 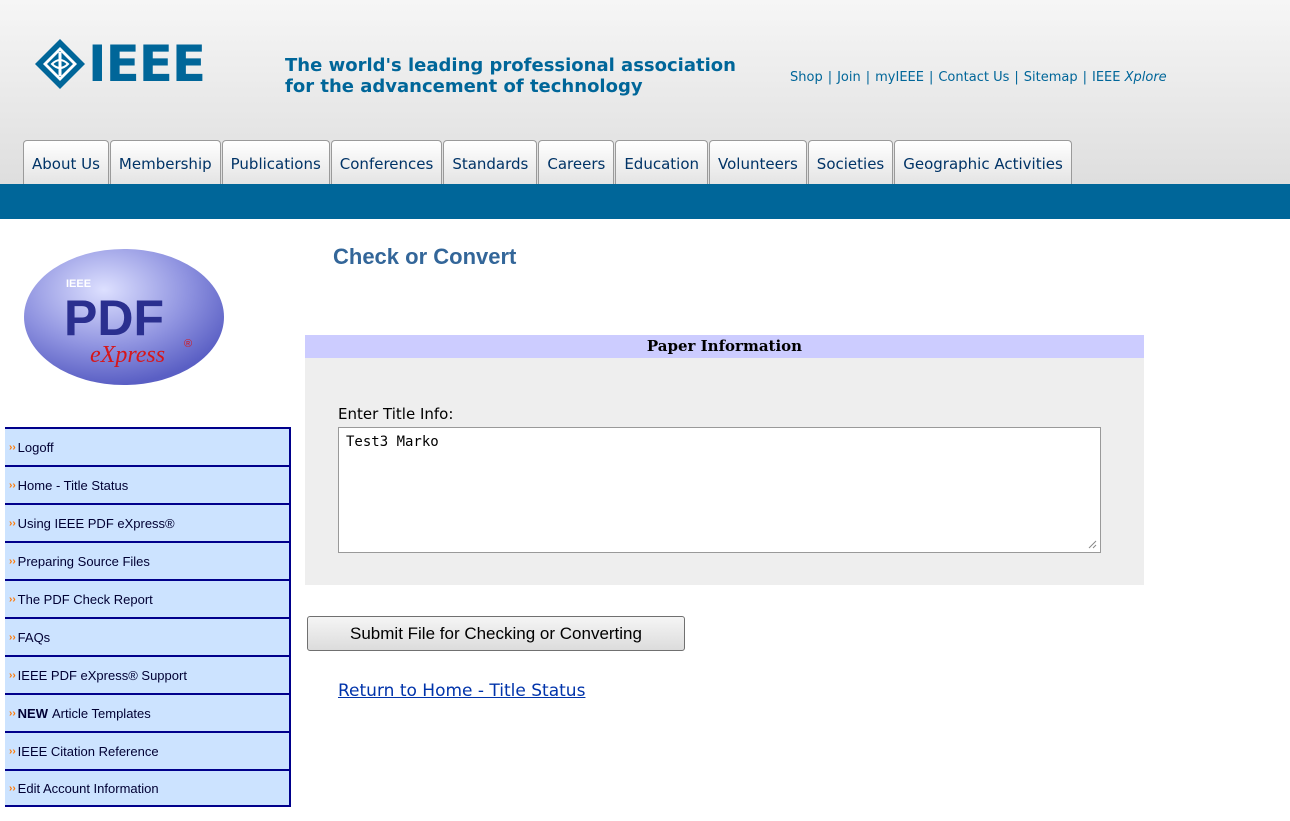 I want to click on title-info-textarea: Test3 Marko, so click(x=719, y=490).